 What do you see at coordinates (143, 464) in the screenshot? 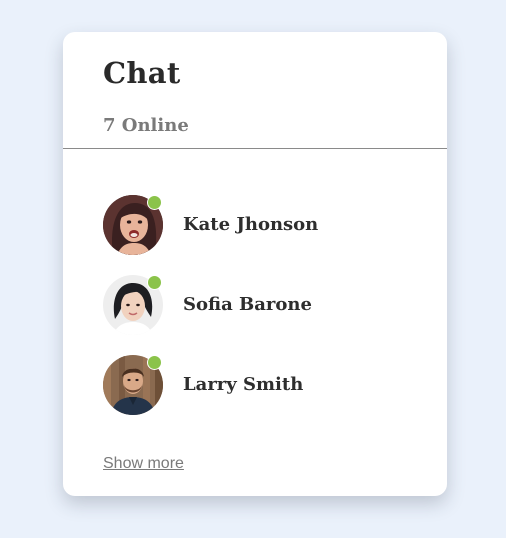
I see `show-more-link: Show more` at bounding box center [143, 464].